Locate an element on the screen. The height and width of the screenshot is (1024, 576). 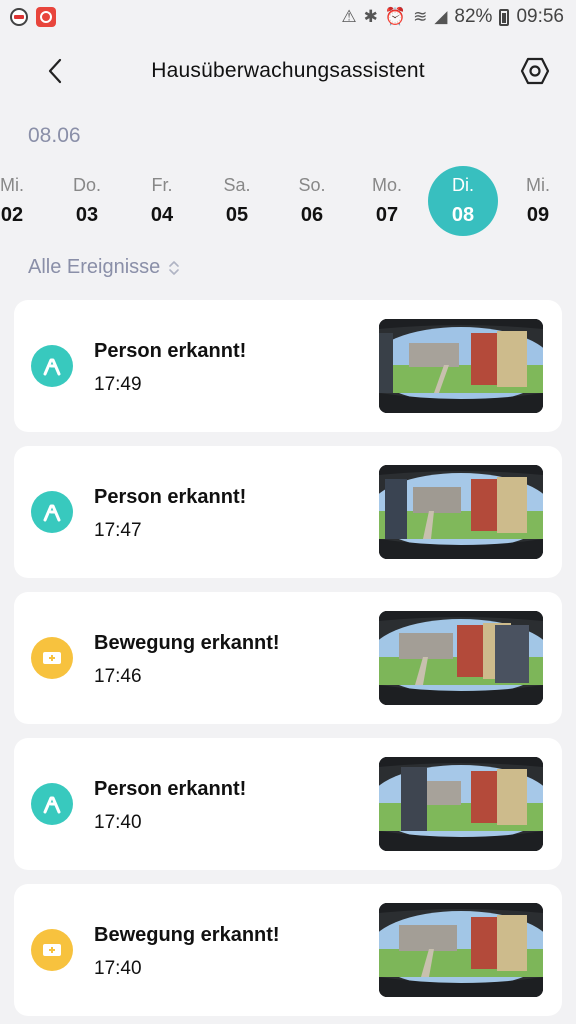
battery-percent: 82% is located at coordinates (473, 16).